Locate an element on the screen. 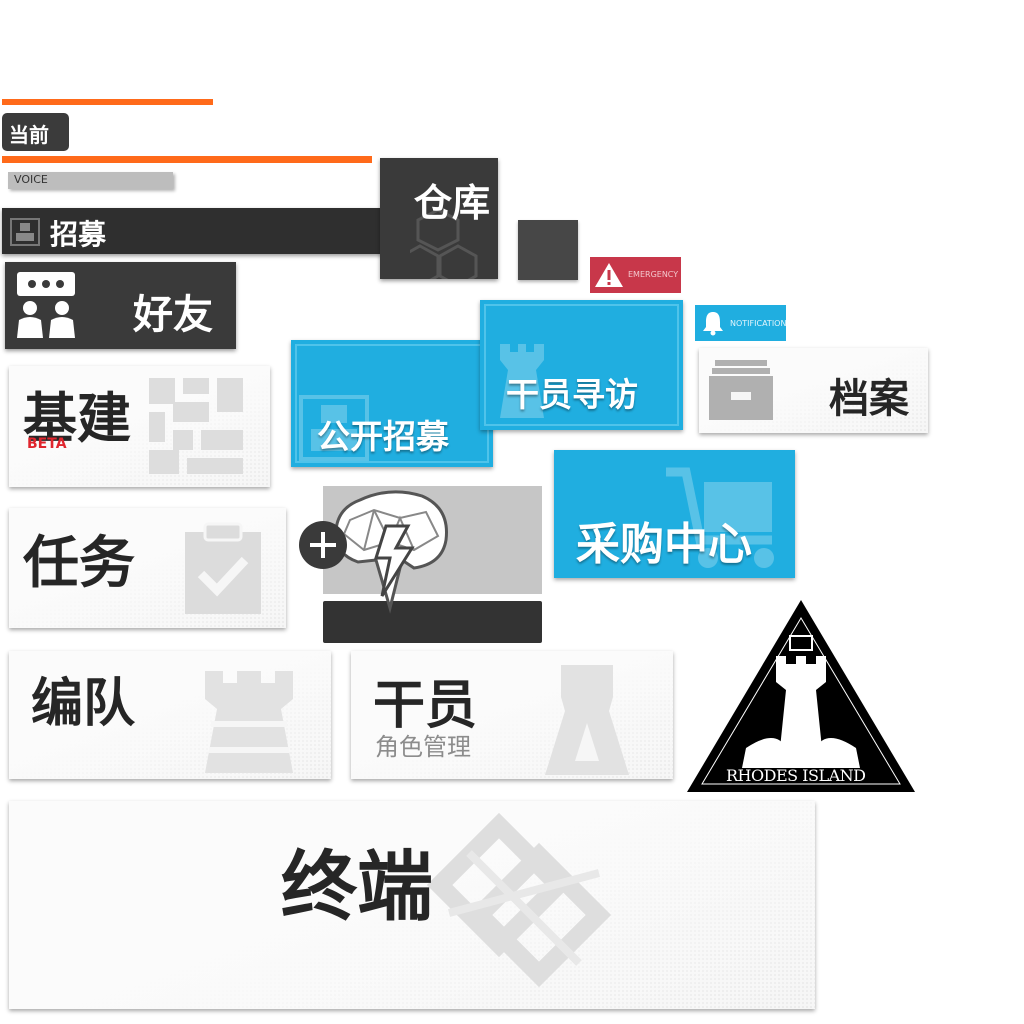  infrastructure-button: 基建 BETA is located at coordinates (139, 426).